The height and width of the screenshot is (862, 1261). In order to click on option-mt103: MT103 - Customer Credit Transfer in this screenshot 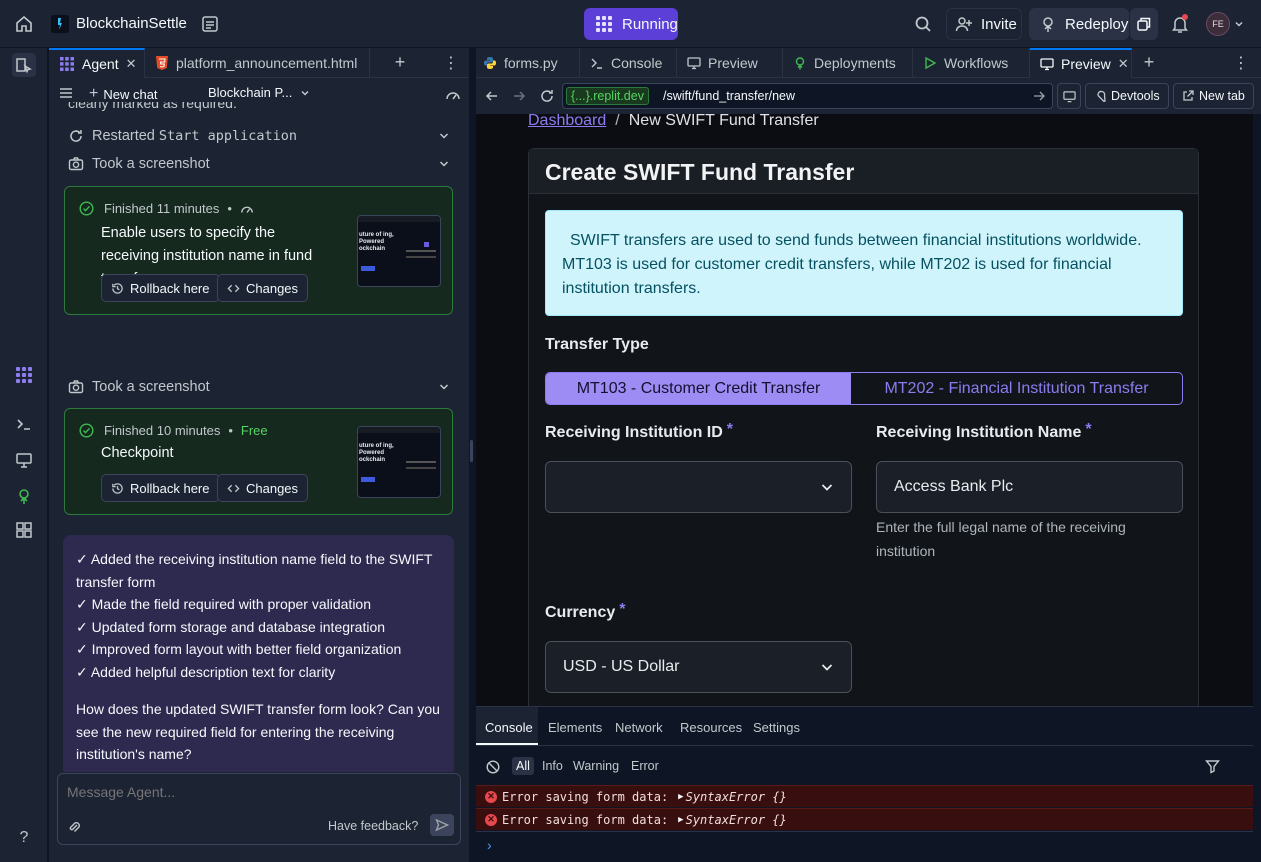, I will do `click(698, 388)`.